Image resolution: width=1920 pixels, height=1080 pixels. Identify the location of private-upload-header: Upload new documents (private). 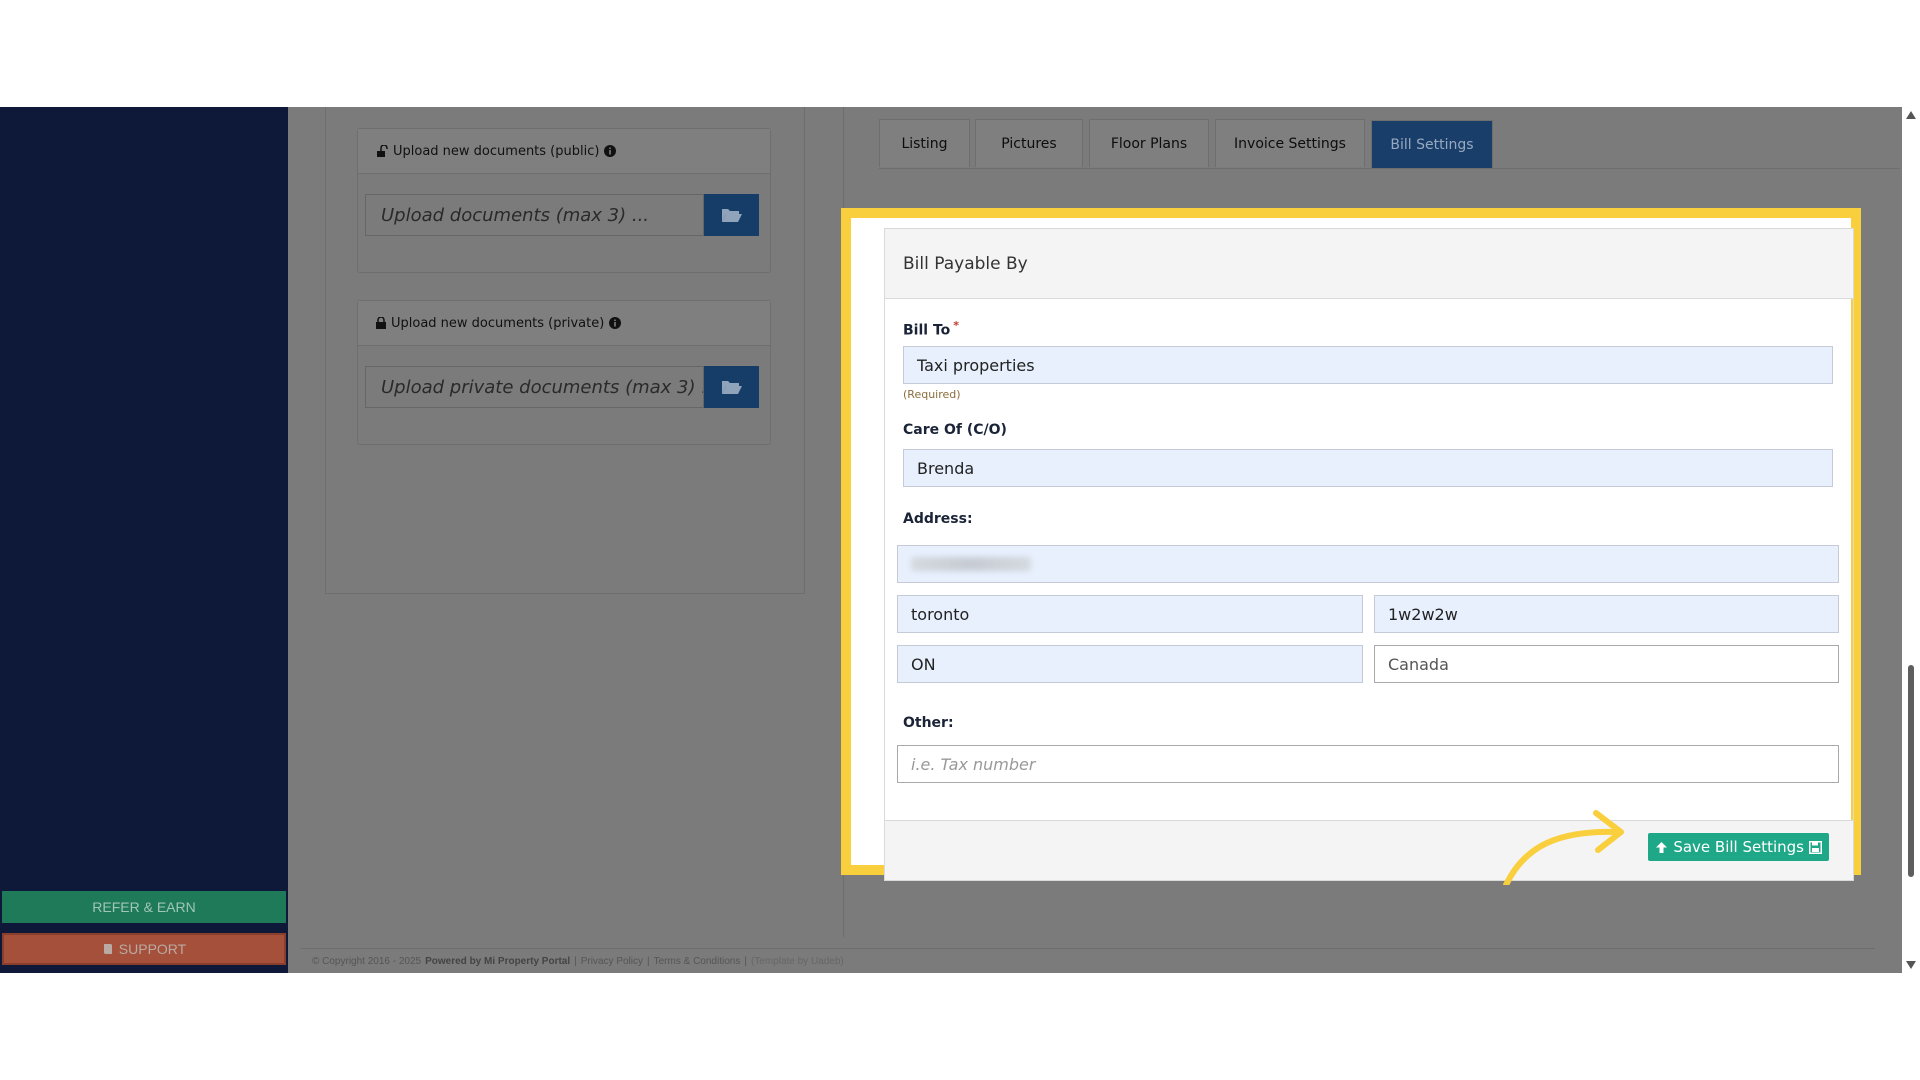
(564, 323).